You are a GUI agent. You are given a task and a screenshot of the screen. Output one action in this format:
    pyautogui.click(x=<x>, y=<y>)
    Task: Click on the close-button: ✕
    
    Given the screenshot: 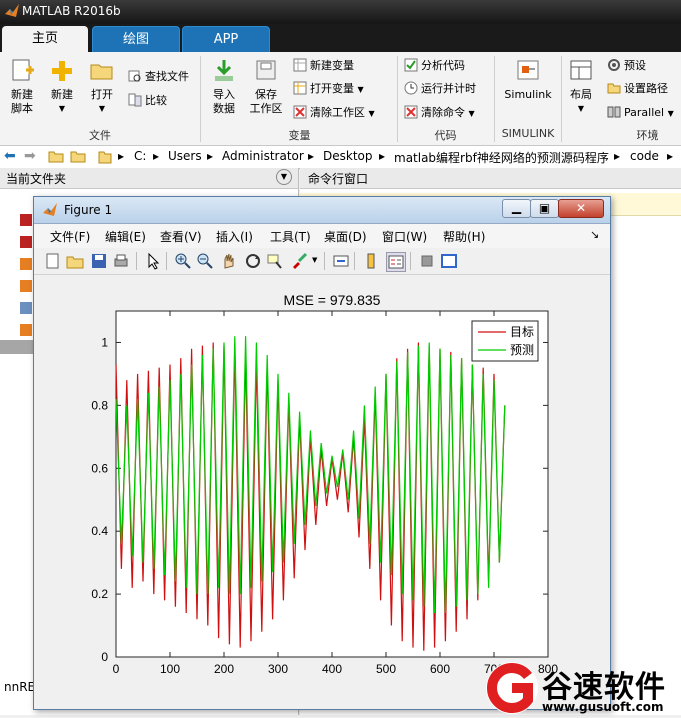 What is the action you would take?
    pyautogui.click(x=581, y=208)
    